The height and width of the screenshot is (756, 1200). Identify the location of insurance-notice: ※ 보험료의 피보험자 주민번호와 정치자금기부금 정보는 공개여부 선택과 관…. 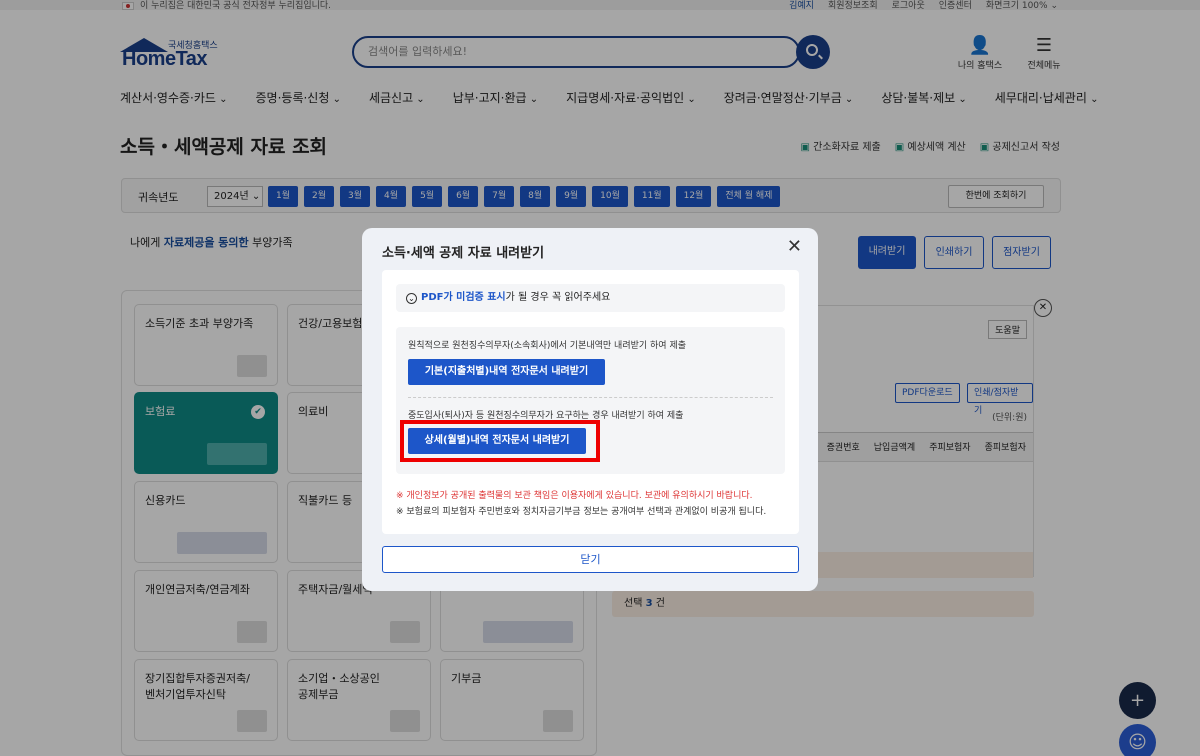
(581, 512).